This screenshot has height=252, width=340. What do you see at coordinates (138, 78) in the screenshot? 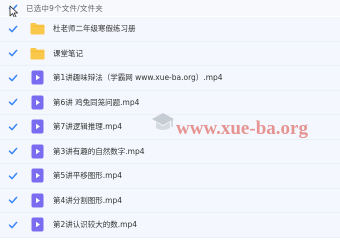
I see `file-name: 第1讲趣味辩法（学霸网 www.xue-ba.org）.mp4` at bounding box center [138, 78].